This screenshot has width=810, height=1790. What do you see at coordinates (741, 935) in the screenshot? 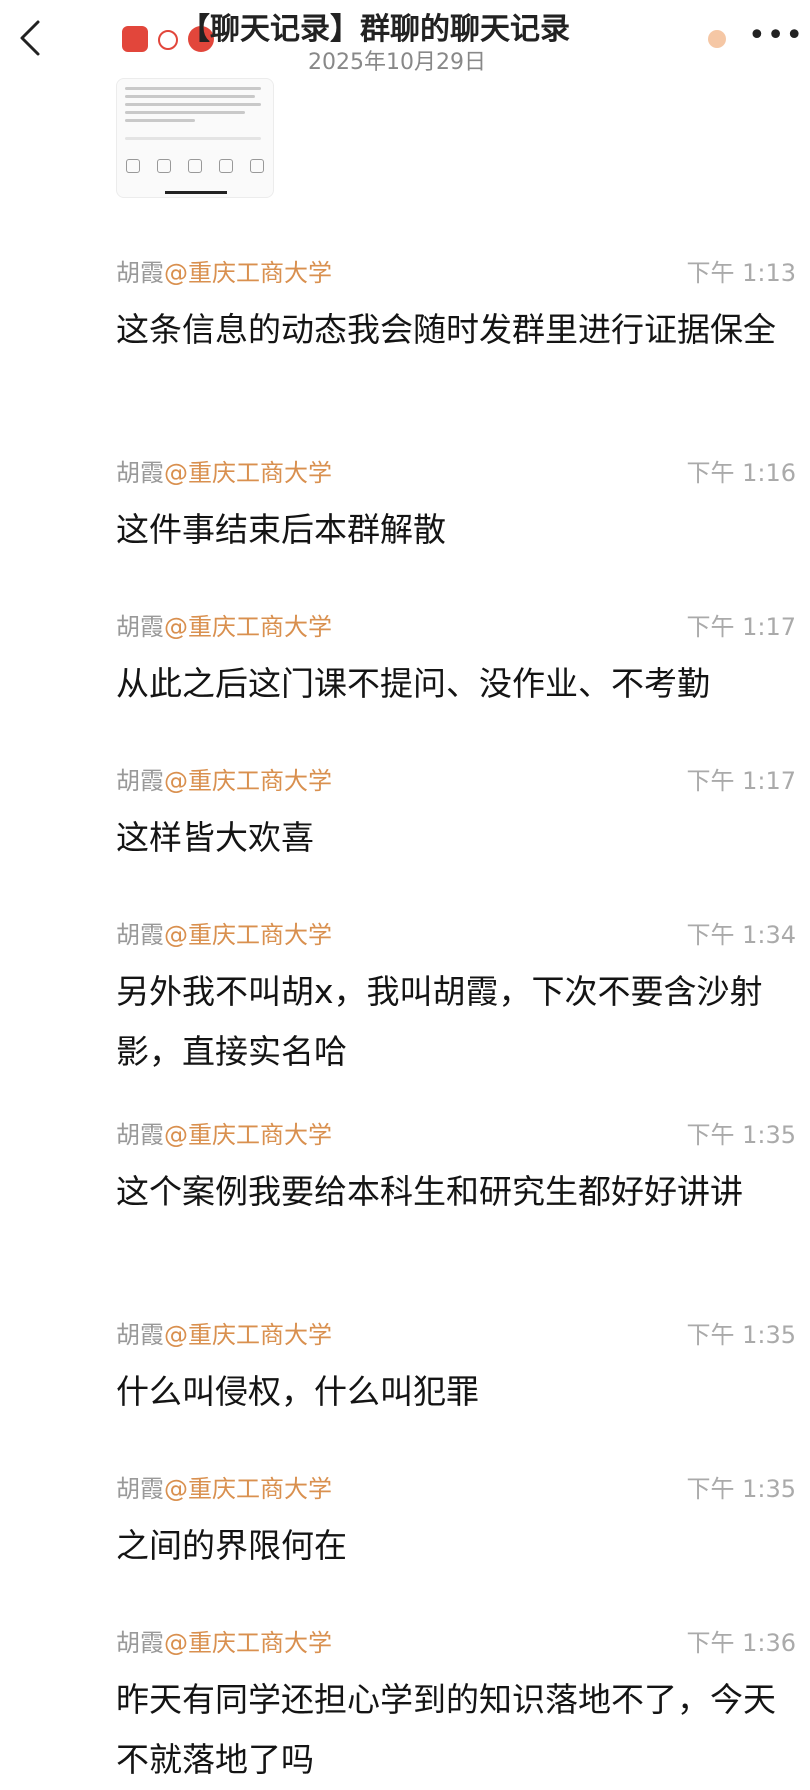
I see `message-time: 下午 1:34` at bounding box center [741, 935].